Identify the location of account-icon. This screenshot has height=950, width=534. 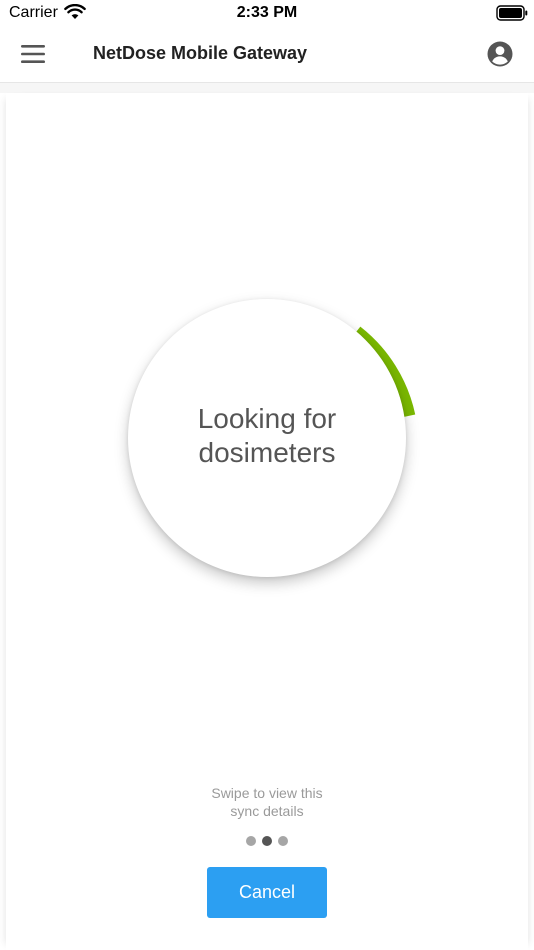
(500, 54).